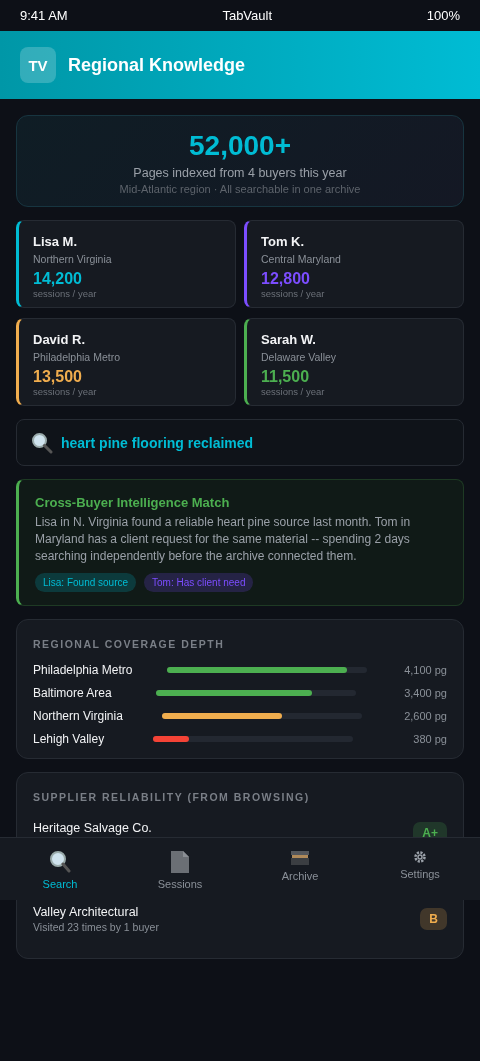 The width and height of the screenshot is (480, 1061). Describe the element at coordinates (129, 644) in the screenshot. I see `section-heading: REGIONAL COVERAGE DEPTH` at that location.